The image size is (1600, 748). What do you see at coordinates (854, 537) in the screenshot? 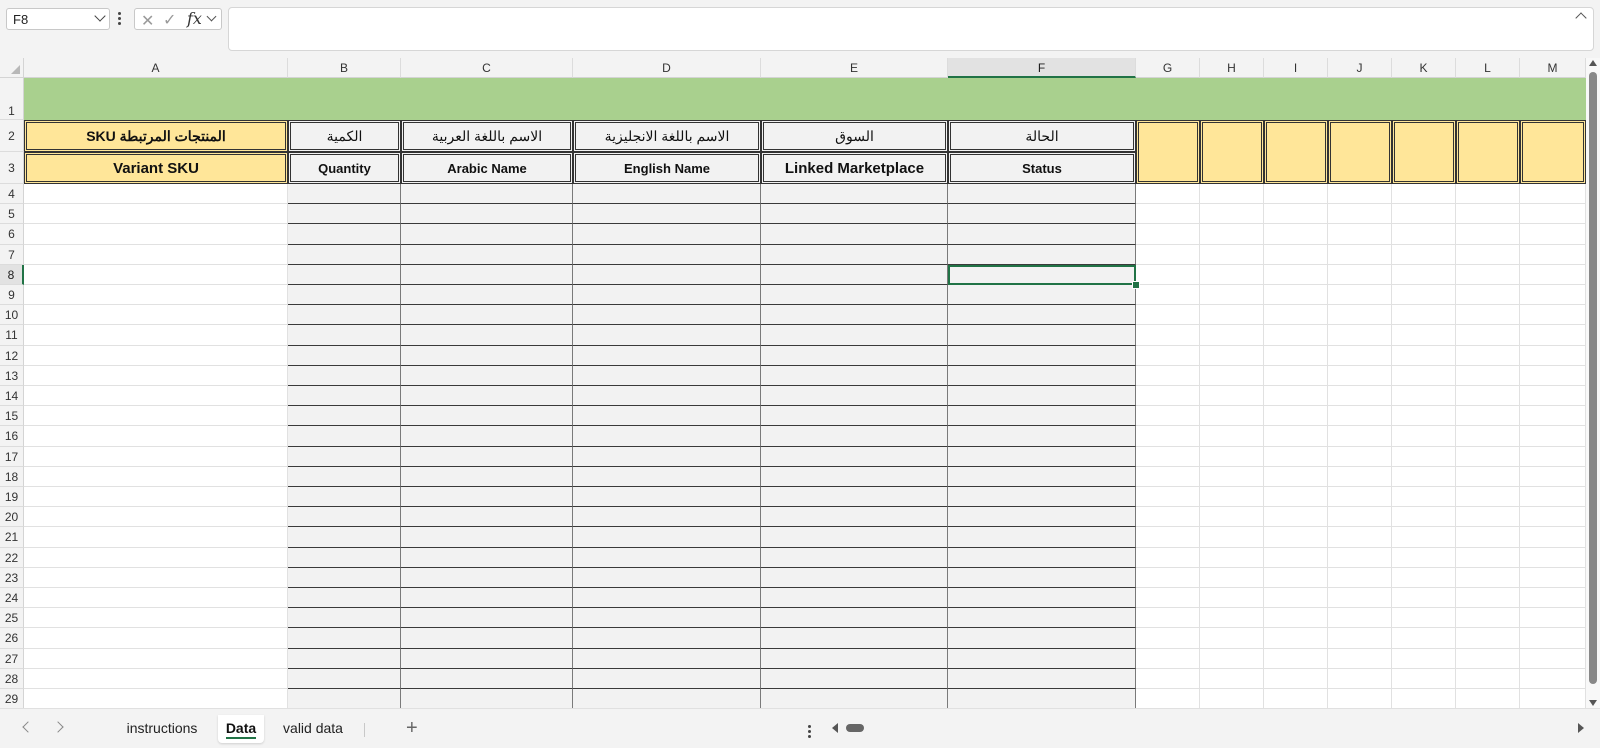
I see `cell-e21` at bounding box center [854, 537].